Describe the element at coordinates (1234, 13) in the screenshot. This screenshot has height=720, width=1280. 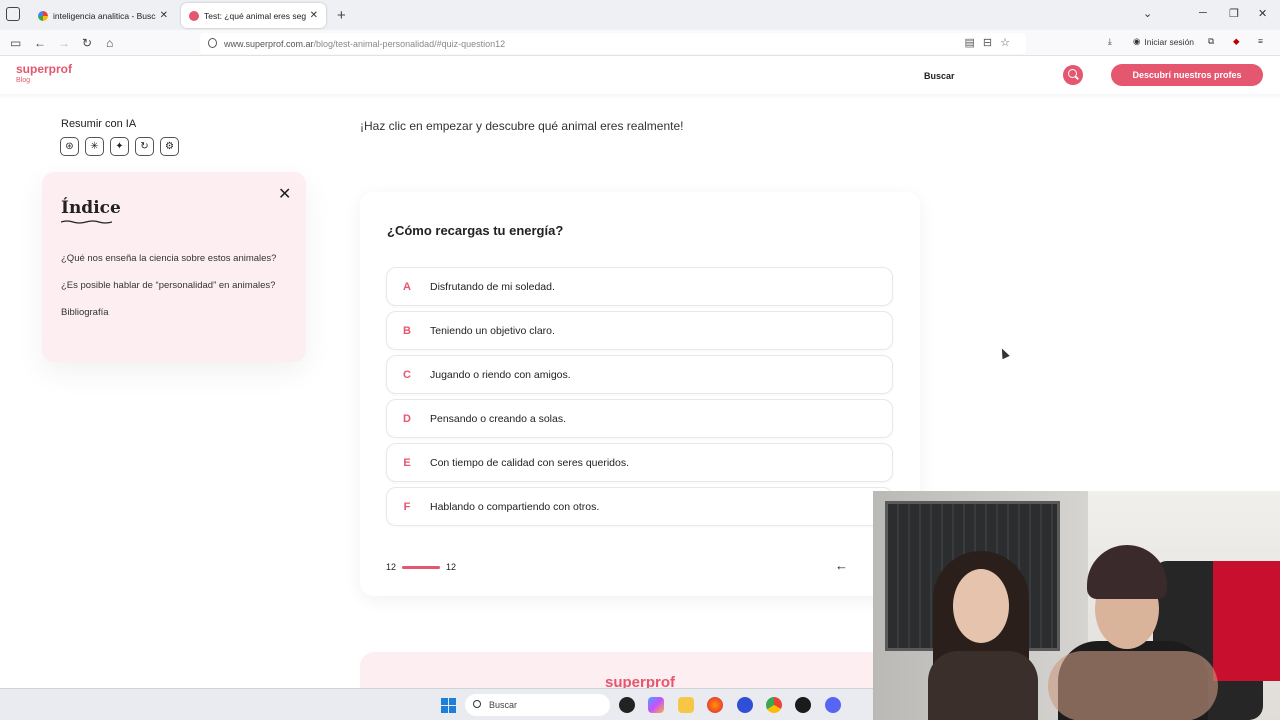
I see `restore-icon: ❐` at that location.